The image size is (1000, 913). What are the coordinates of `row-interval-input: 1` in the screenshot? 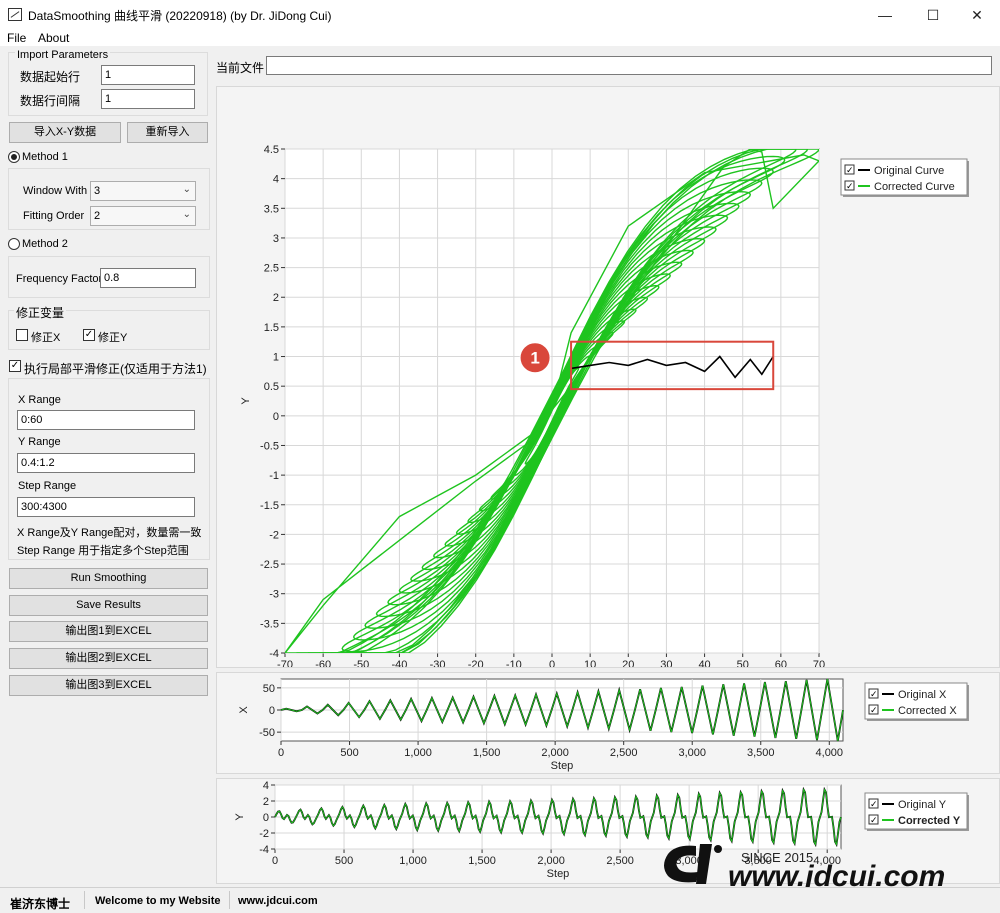 It's located at (148, 99).